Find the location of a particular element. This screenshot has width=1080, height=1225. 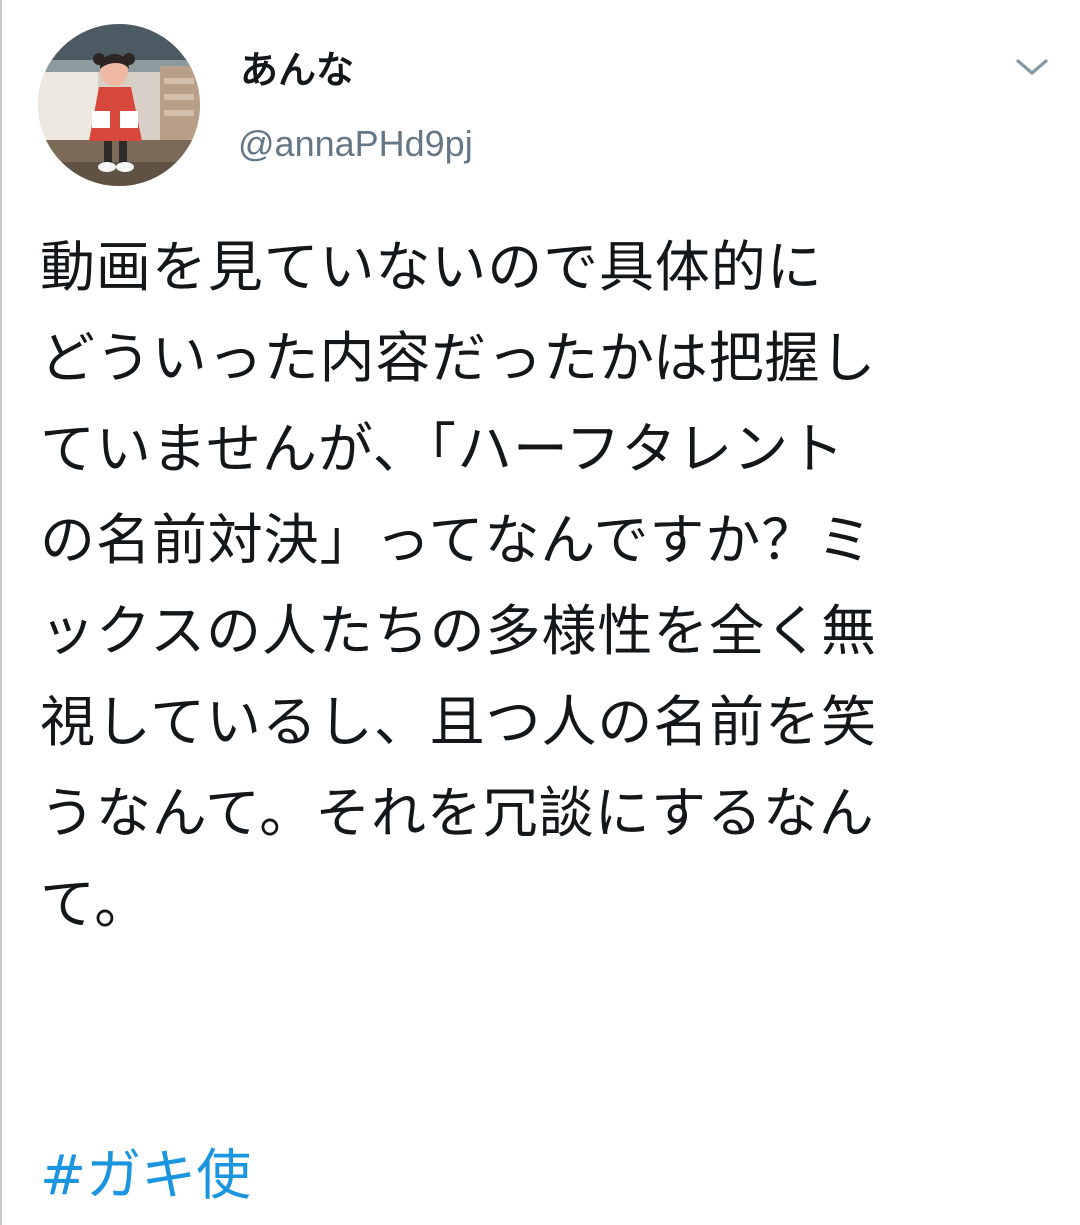

tweet-text-line: て。 is located at coordinates (95, 904).